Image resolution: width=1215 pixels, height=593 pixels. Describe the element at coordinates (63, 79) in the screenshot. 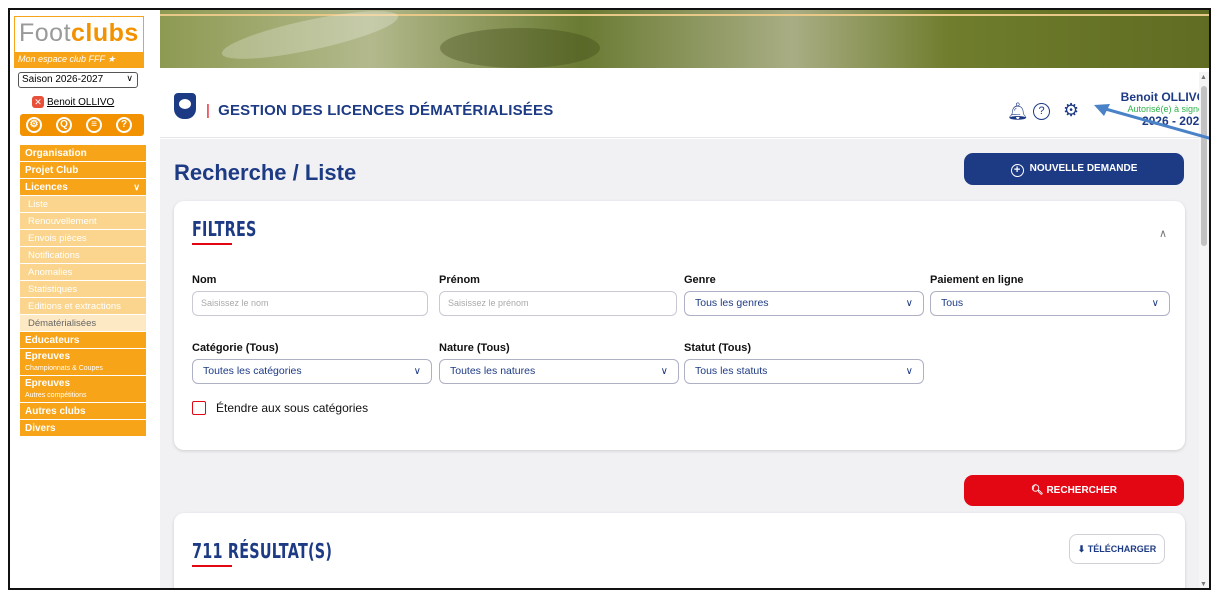

I see `season-select-value: Saison 2026-2027` at that location.